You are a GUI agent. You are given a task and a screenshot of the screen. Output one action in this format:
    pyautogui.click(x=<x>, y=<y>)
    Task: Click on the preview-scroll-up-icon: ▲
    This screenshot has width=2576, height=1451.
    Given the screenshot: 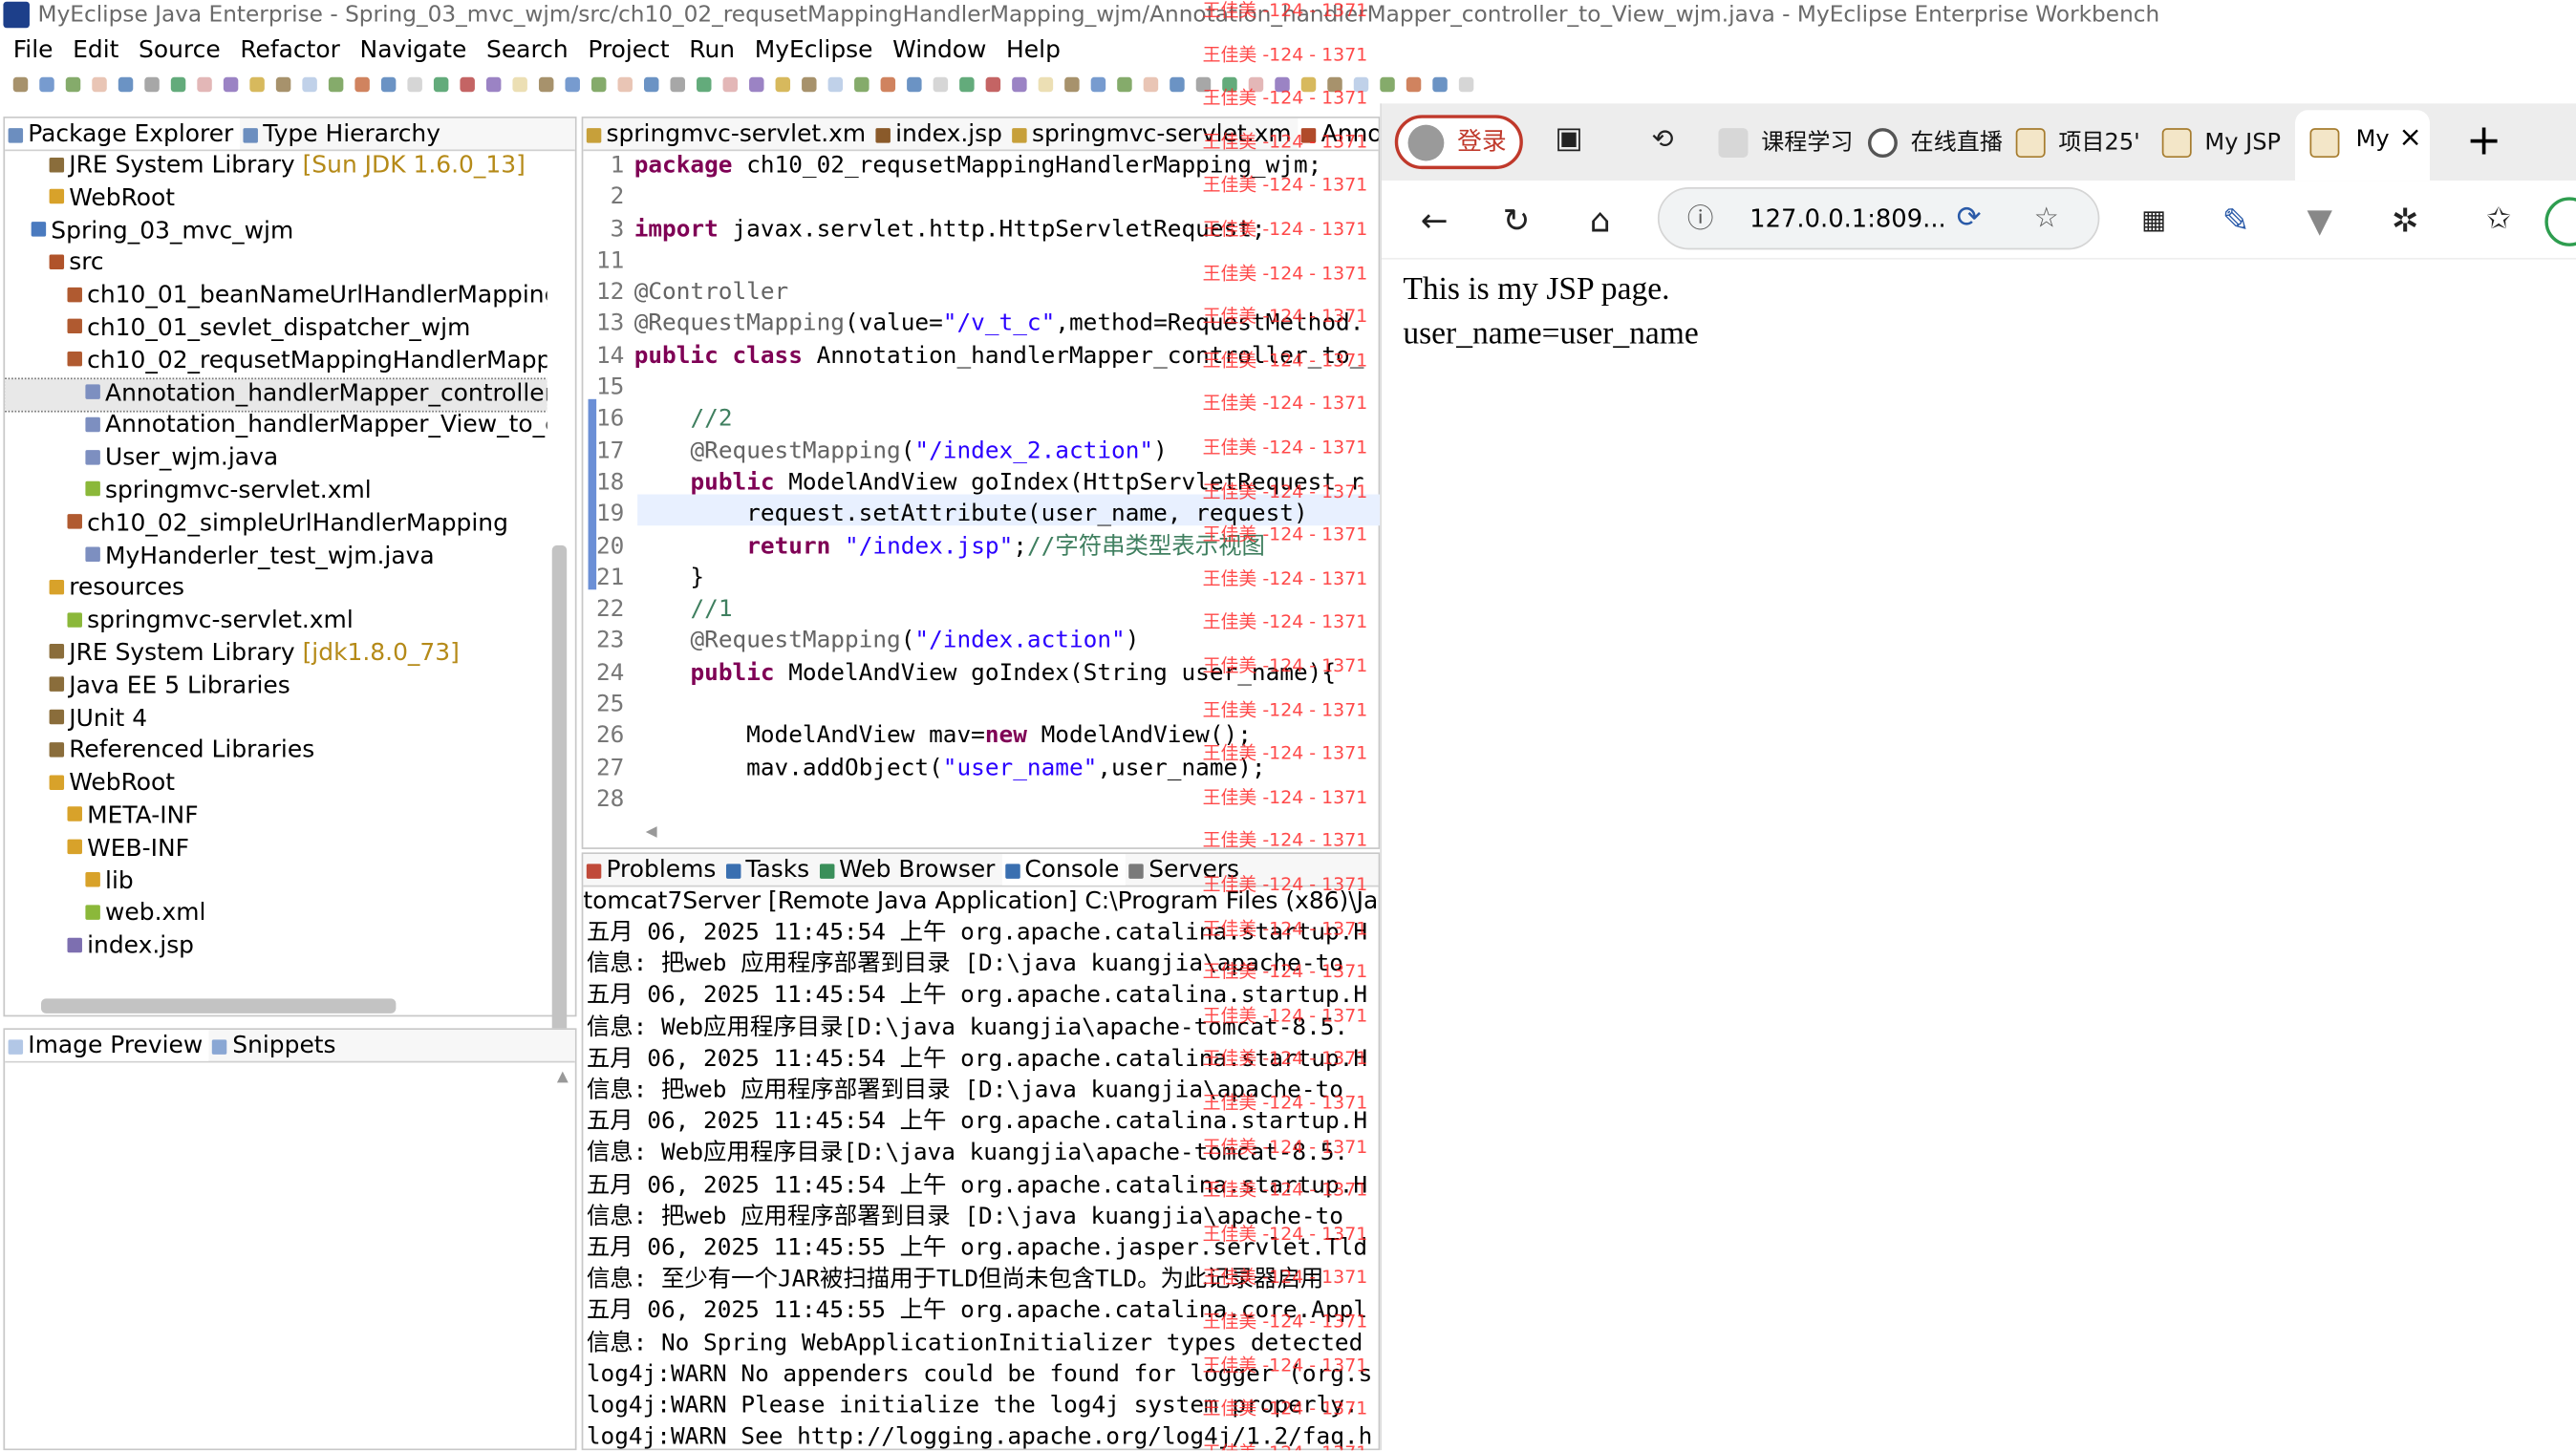 What is the action you would take?
    pyautogui.click(x=563, y=1077)
    